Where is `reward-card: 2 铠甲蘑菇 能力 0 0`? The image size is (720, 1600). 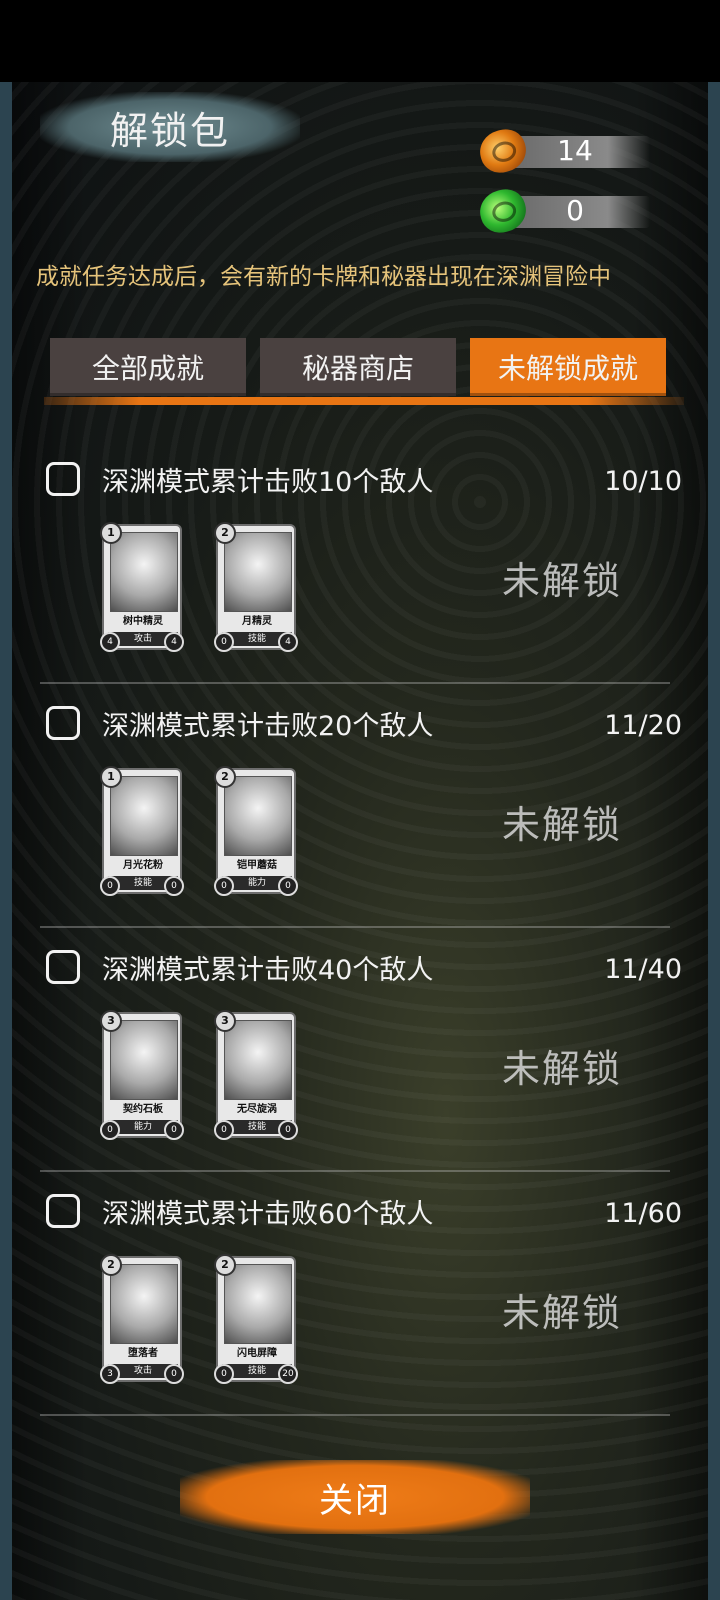
reward-card: 2 铠甲蘑菇 能力 0 0 is located at coordinates (256, 831).